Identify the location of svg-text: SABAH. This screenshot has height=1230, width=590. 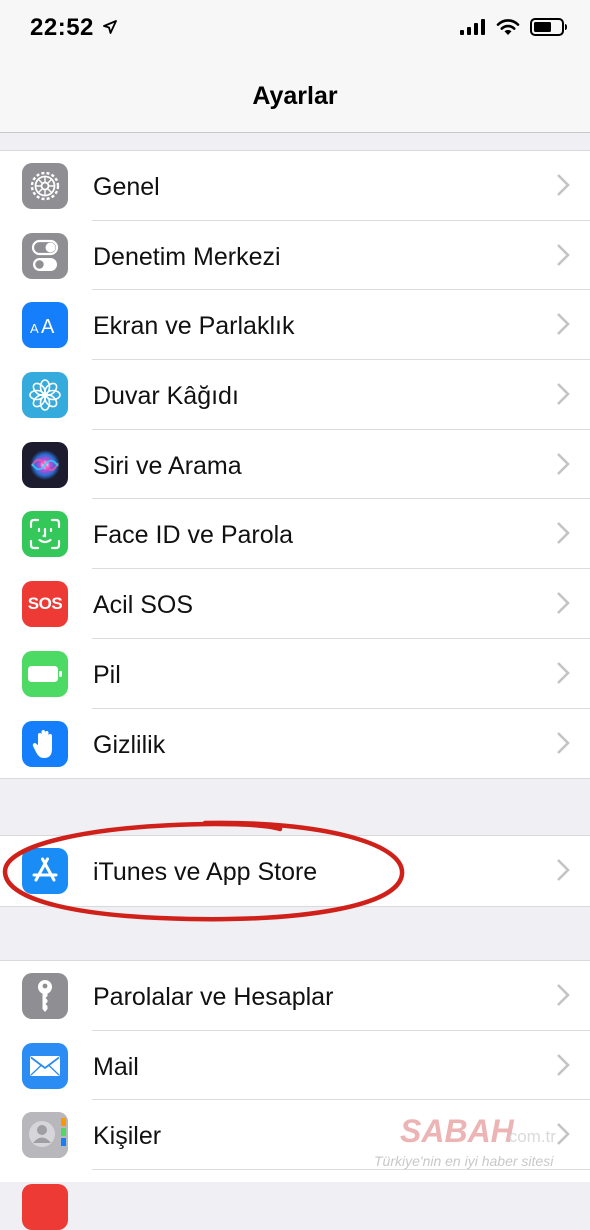
(457, 1131).